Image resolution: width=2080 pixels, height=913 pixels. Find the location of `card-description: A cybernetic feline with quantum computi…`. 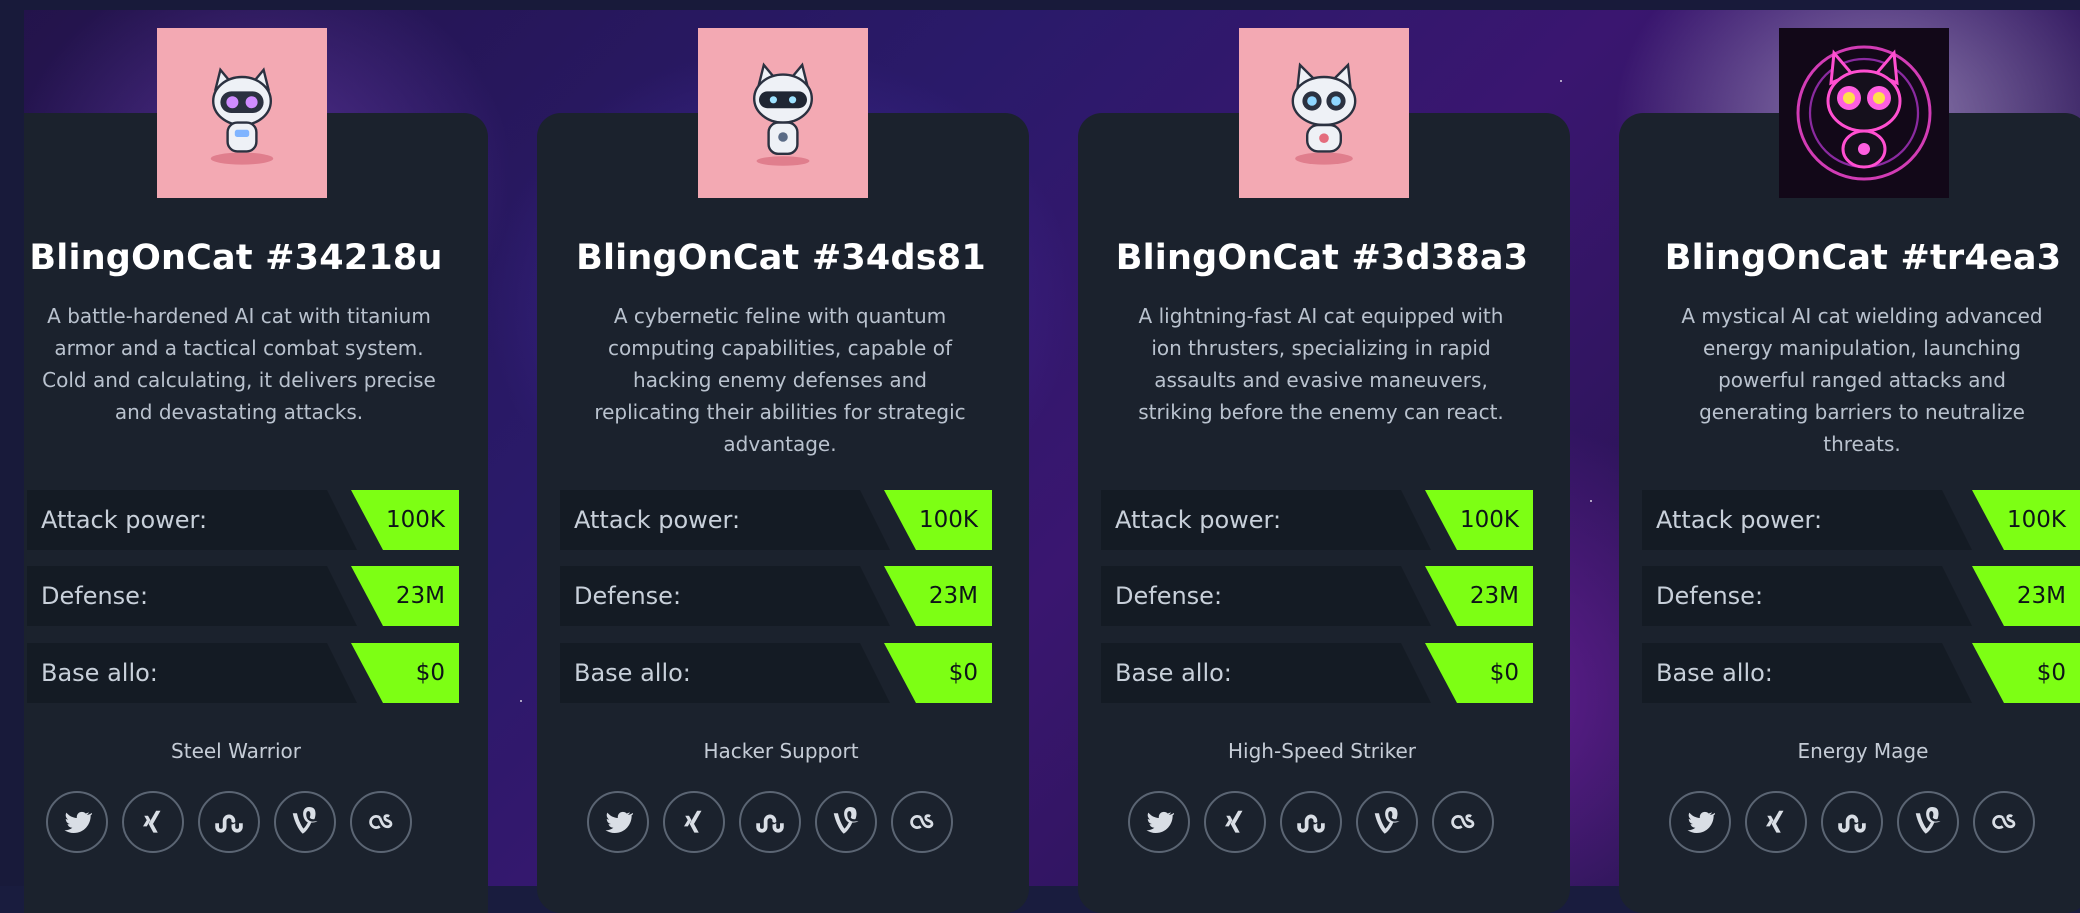

card-description: A cybernetic feline with quantum computi… is located at coordinates (780, 380).